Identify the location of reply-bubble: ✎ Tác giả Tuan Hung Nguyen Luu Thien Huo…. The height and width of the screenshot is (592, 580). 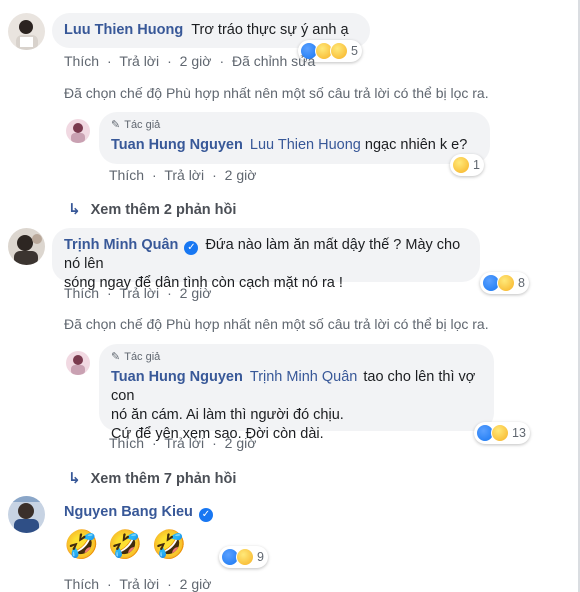
(294, 138).